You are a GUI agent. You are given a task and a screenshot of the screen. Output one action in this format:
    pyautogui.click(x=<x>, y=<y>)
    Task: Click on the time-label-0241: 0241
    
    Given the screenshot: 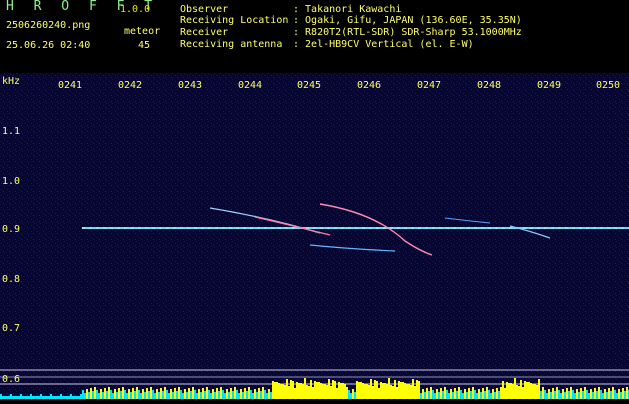 What is the action you would take?
    pyautogui.click(x=70, y=85)
    